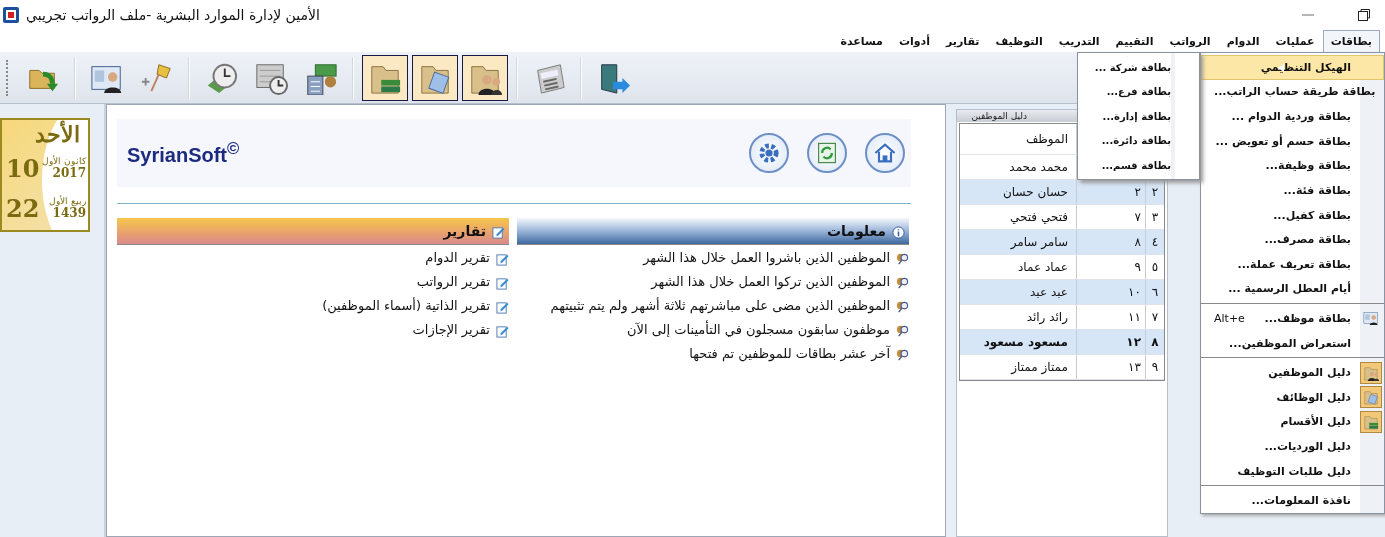 This screenshot has width=1385, height=537. I want to click on gregorian-day: 10, so click(23, 168).